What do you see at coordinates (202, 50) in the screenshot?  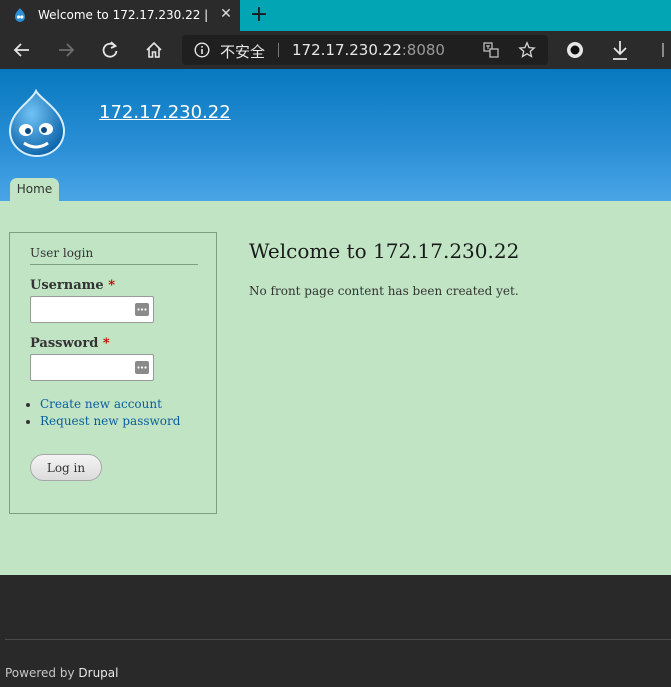 I see `info-icon` at bounding box center [202, 50].